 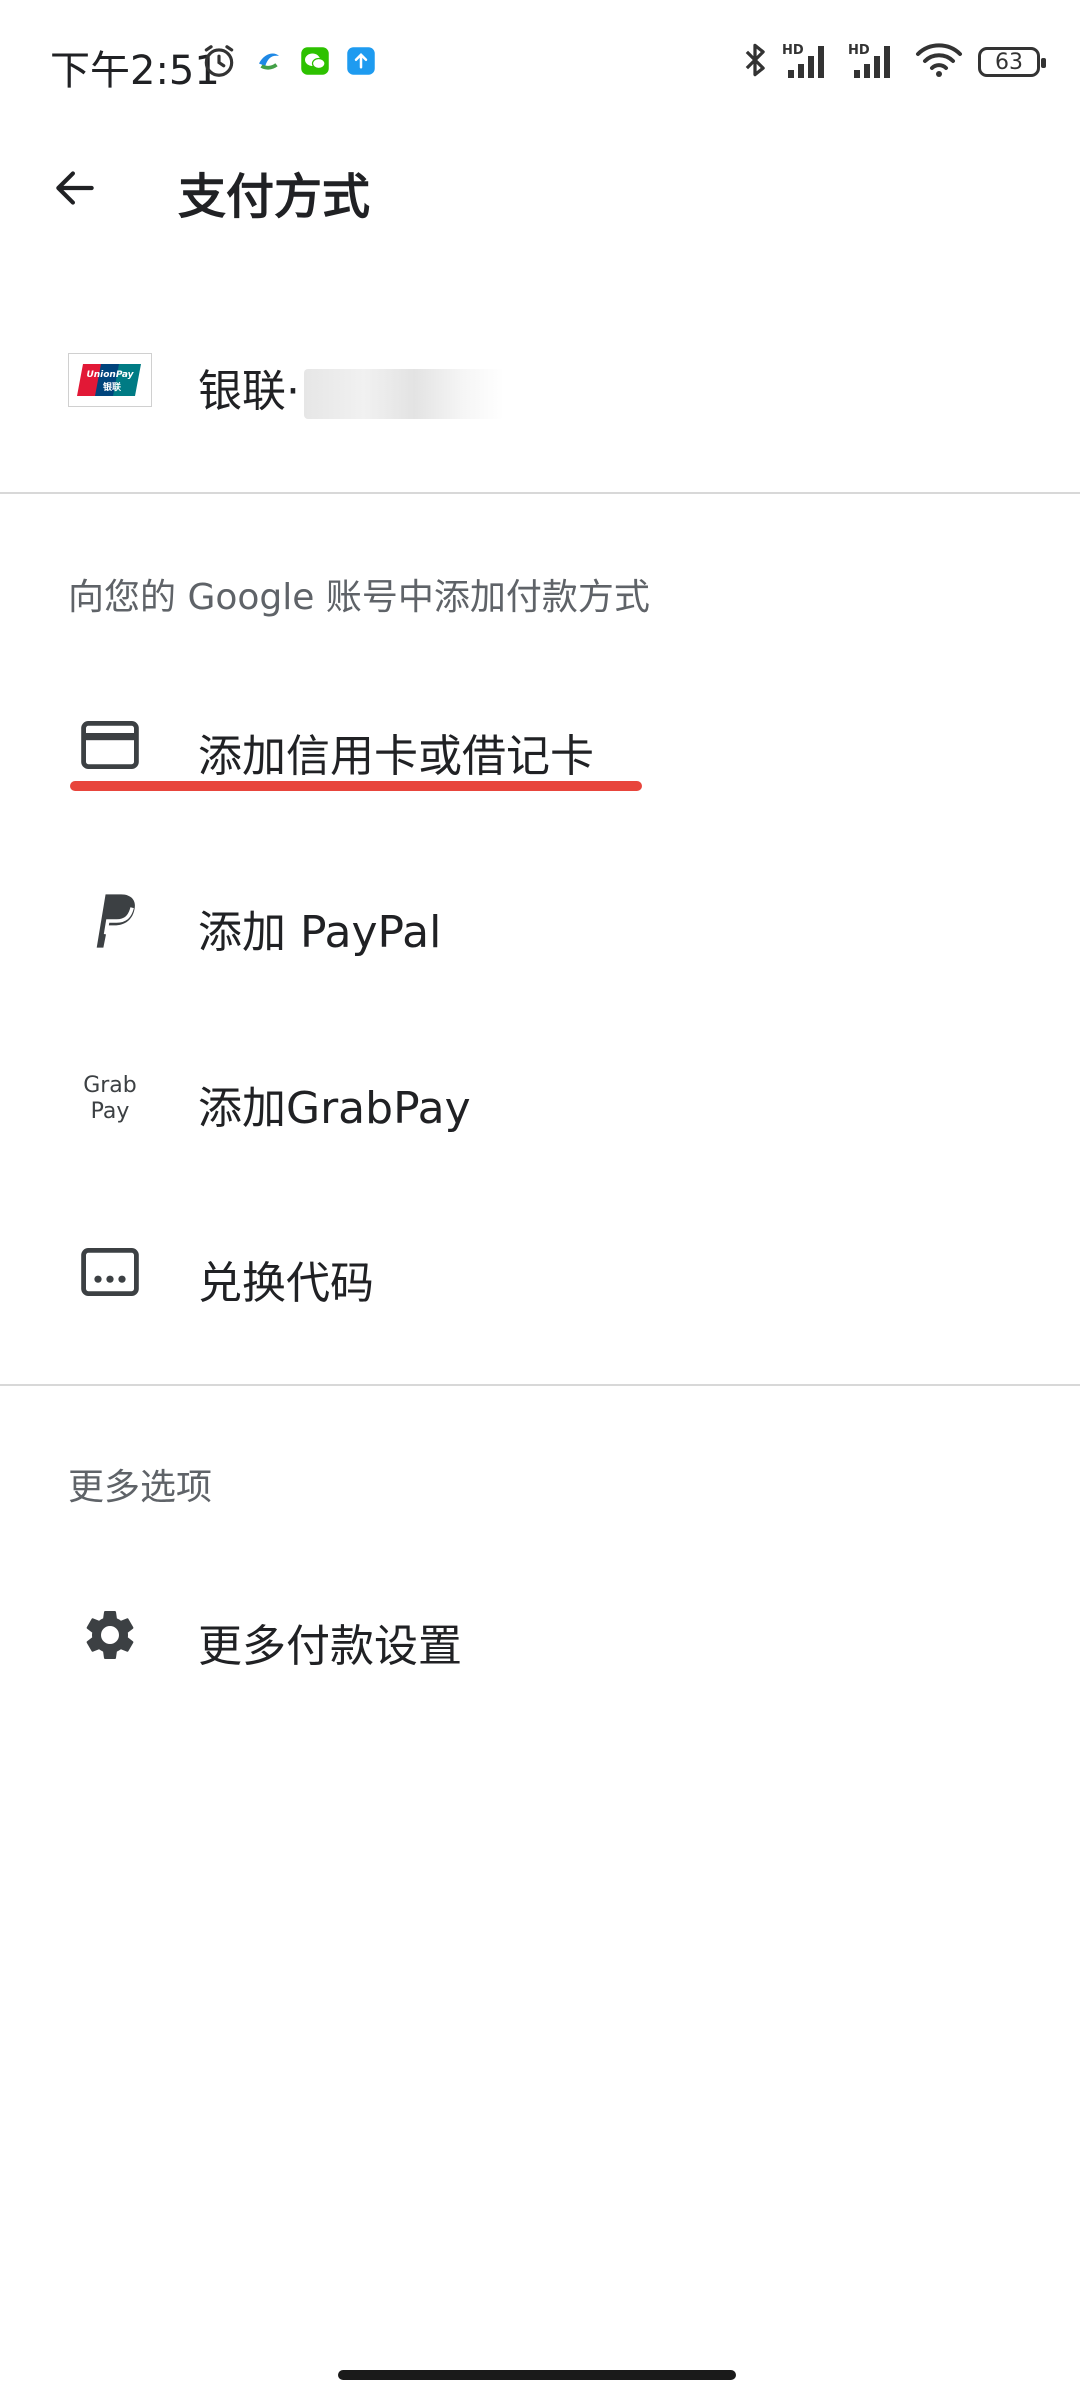 I want to click on saved-card-row: UnionPay 银联 银联·, so click(x=540, y=380).